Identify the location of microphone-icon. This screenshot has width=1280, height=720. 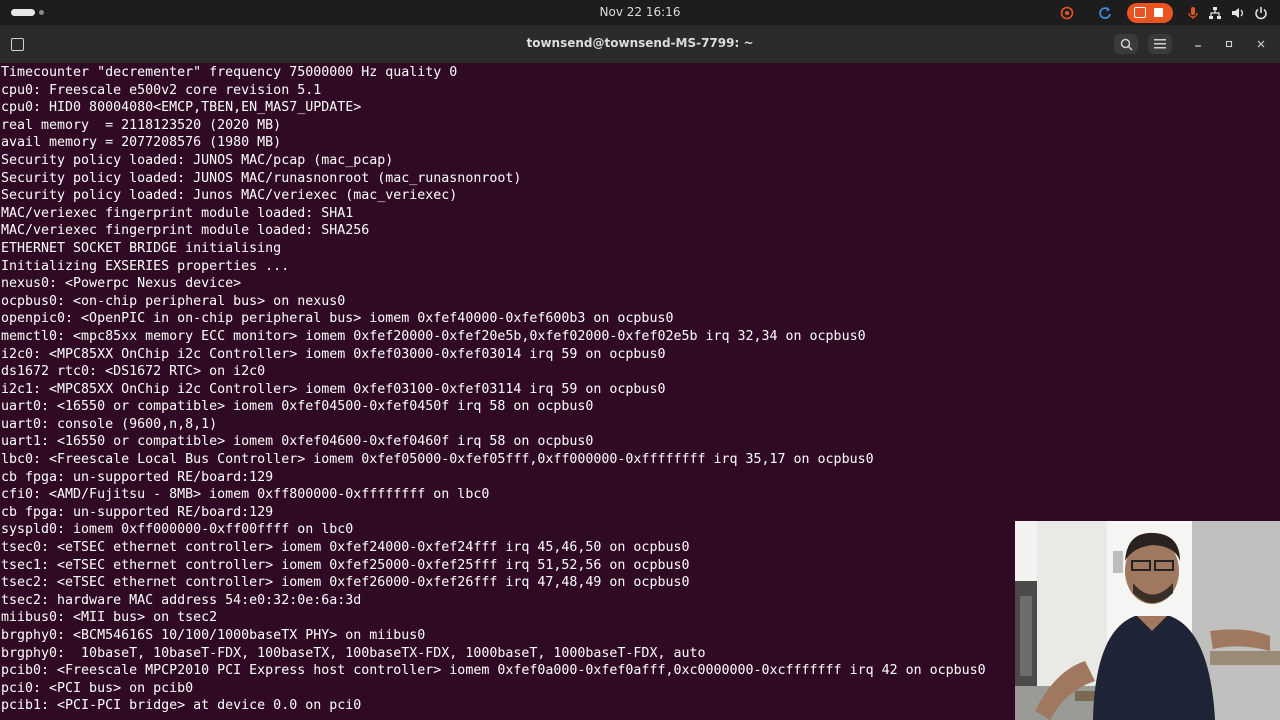
(1193, 13).